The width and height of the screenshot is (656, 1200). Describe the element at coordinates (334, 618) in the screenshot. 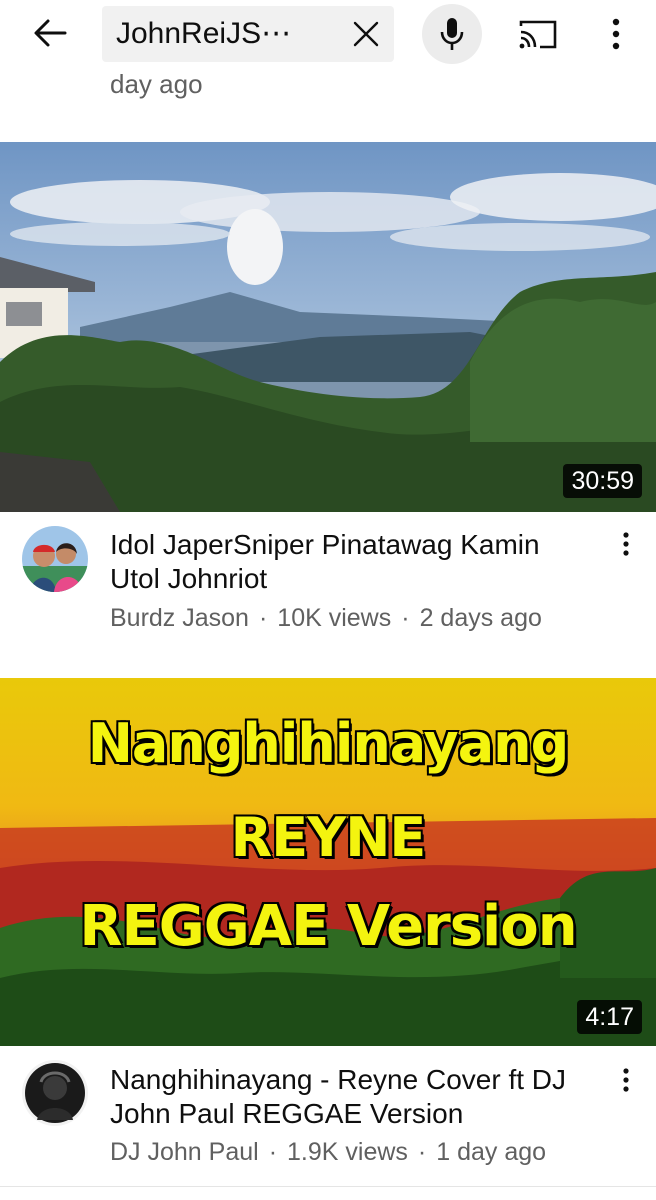

I see `view-count: 10K views` at that location.